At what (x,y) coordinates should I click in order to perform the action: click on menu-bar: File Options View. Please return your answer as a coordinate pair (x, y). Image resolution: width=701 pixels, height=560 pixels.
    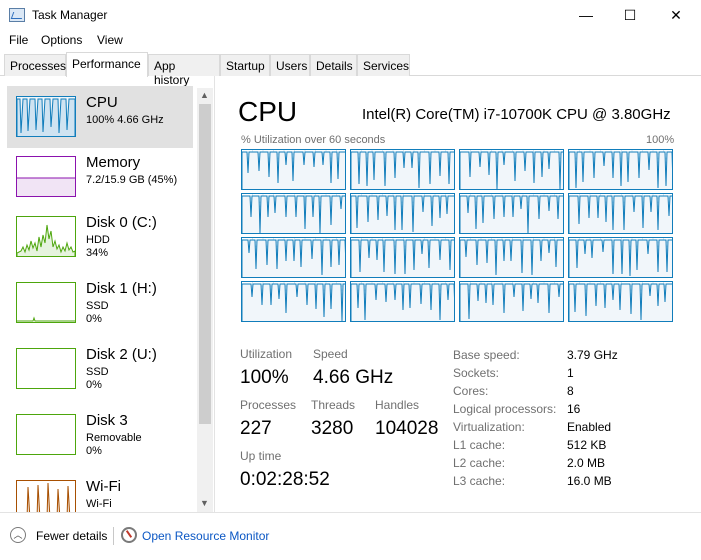
    Looking at the image, I should click on (350, 40).